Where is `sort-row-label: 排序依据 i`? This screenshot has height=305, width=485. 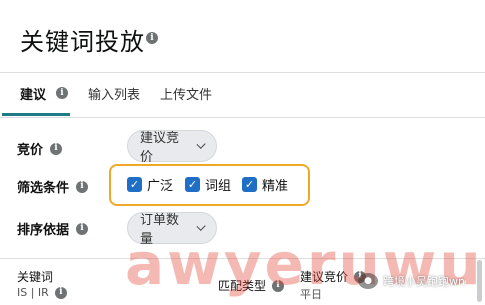
sort-row-label: 排序依据 i is located at coordinates (53, 228).